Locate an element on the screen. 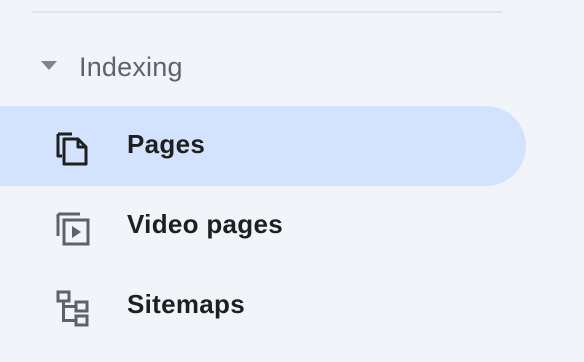 This screenshot has height=362, width=584. video-pages-icon is located at coordinates (73, 229).